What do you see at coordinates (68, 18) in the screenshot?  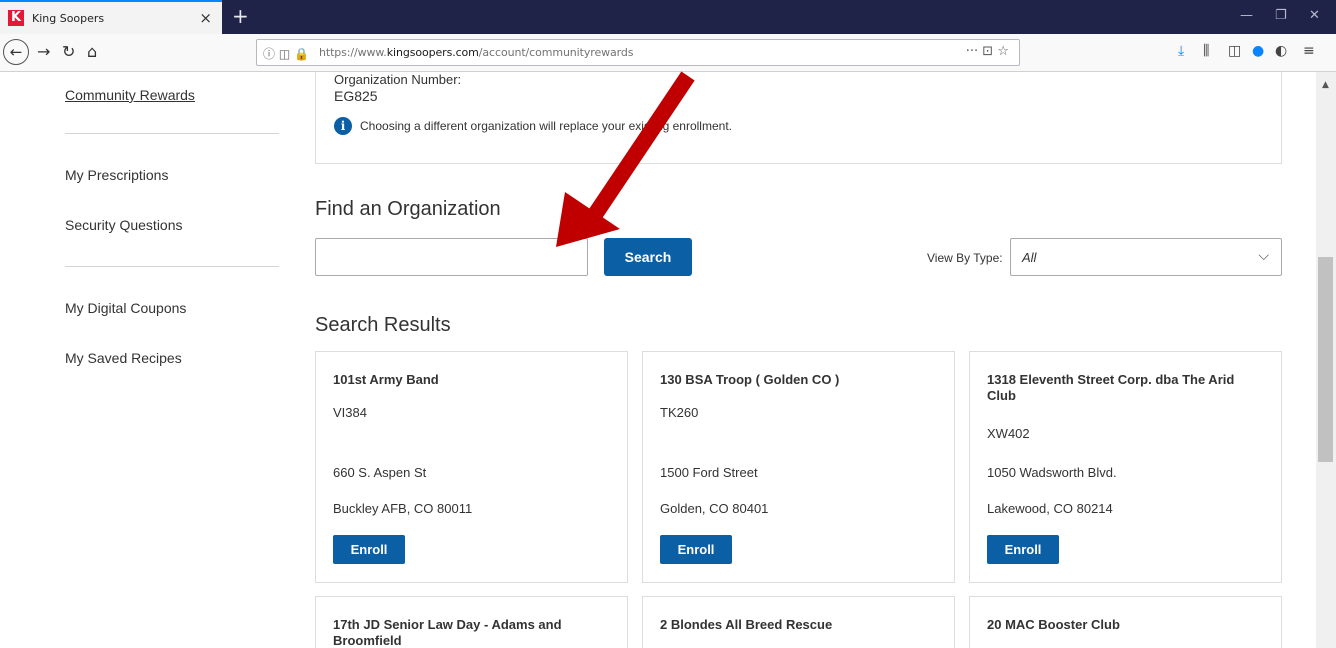 I see `tab-title: King Soopers` at bounding box center [68, 18].